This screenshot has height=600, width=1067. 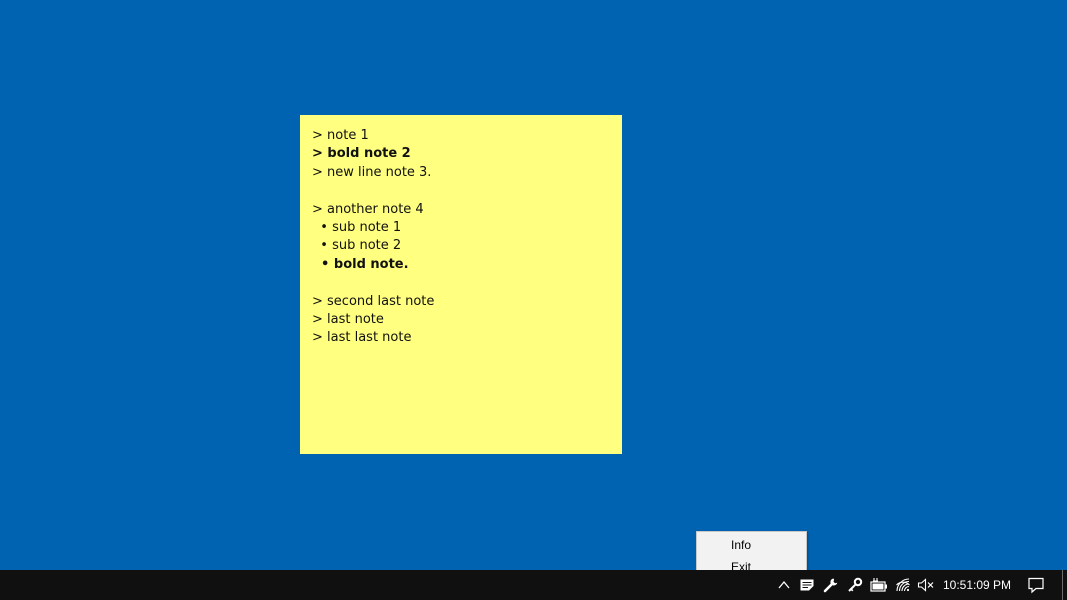 I want to click on note-line-2: > bold note 2, so click(x=361, y=154).